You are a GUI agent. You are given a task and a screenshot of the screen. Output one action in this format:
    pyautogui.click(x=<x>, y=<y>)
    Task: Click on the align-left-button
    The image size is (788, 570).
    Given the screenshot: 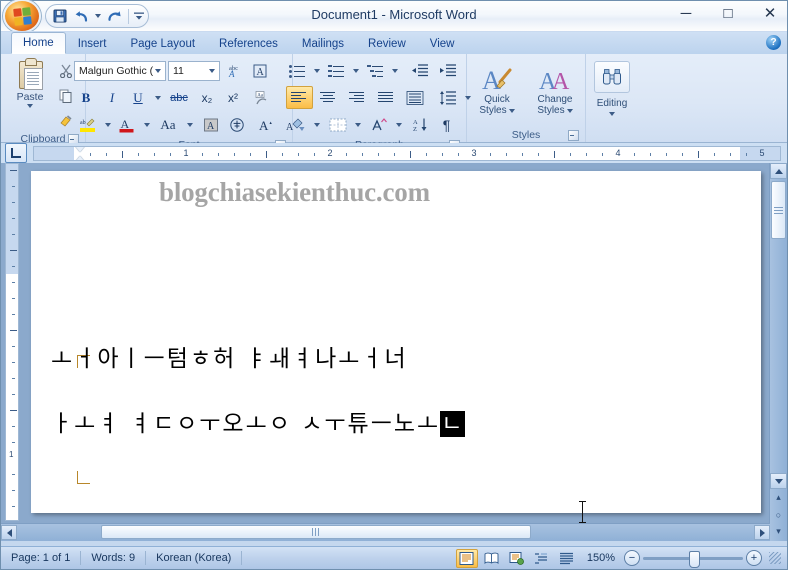 What is the action you would take?
    pyautogui.click(x=299, y=97)
    